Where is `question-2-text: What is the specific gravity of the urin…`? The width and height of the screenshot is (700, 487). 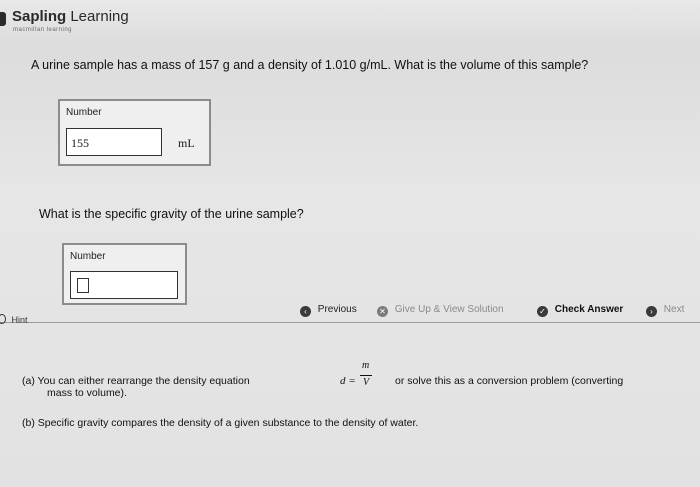 question-2-text: What is the specific gravity of the urin… is located at coordinates (171, 214).